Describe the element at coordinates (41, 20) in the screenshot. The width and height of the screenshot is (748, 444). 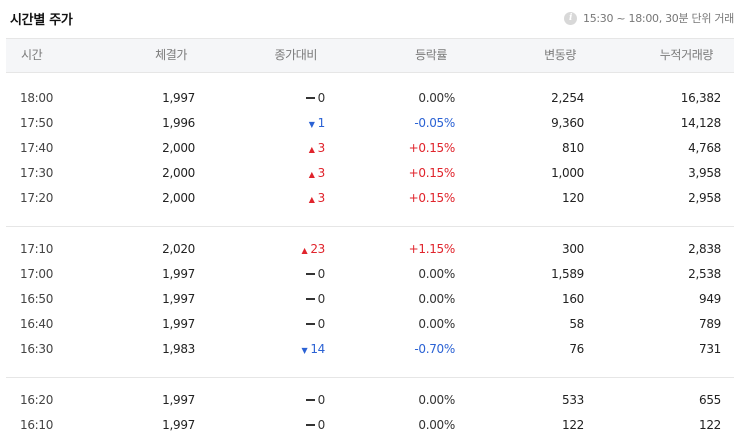
I see `section-title: 시간별 주가` at that location.